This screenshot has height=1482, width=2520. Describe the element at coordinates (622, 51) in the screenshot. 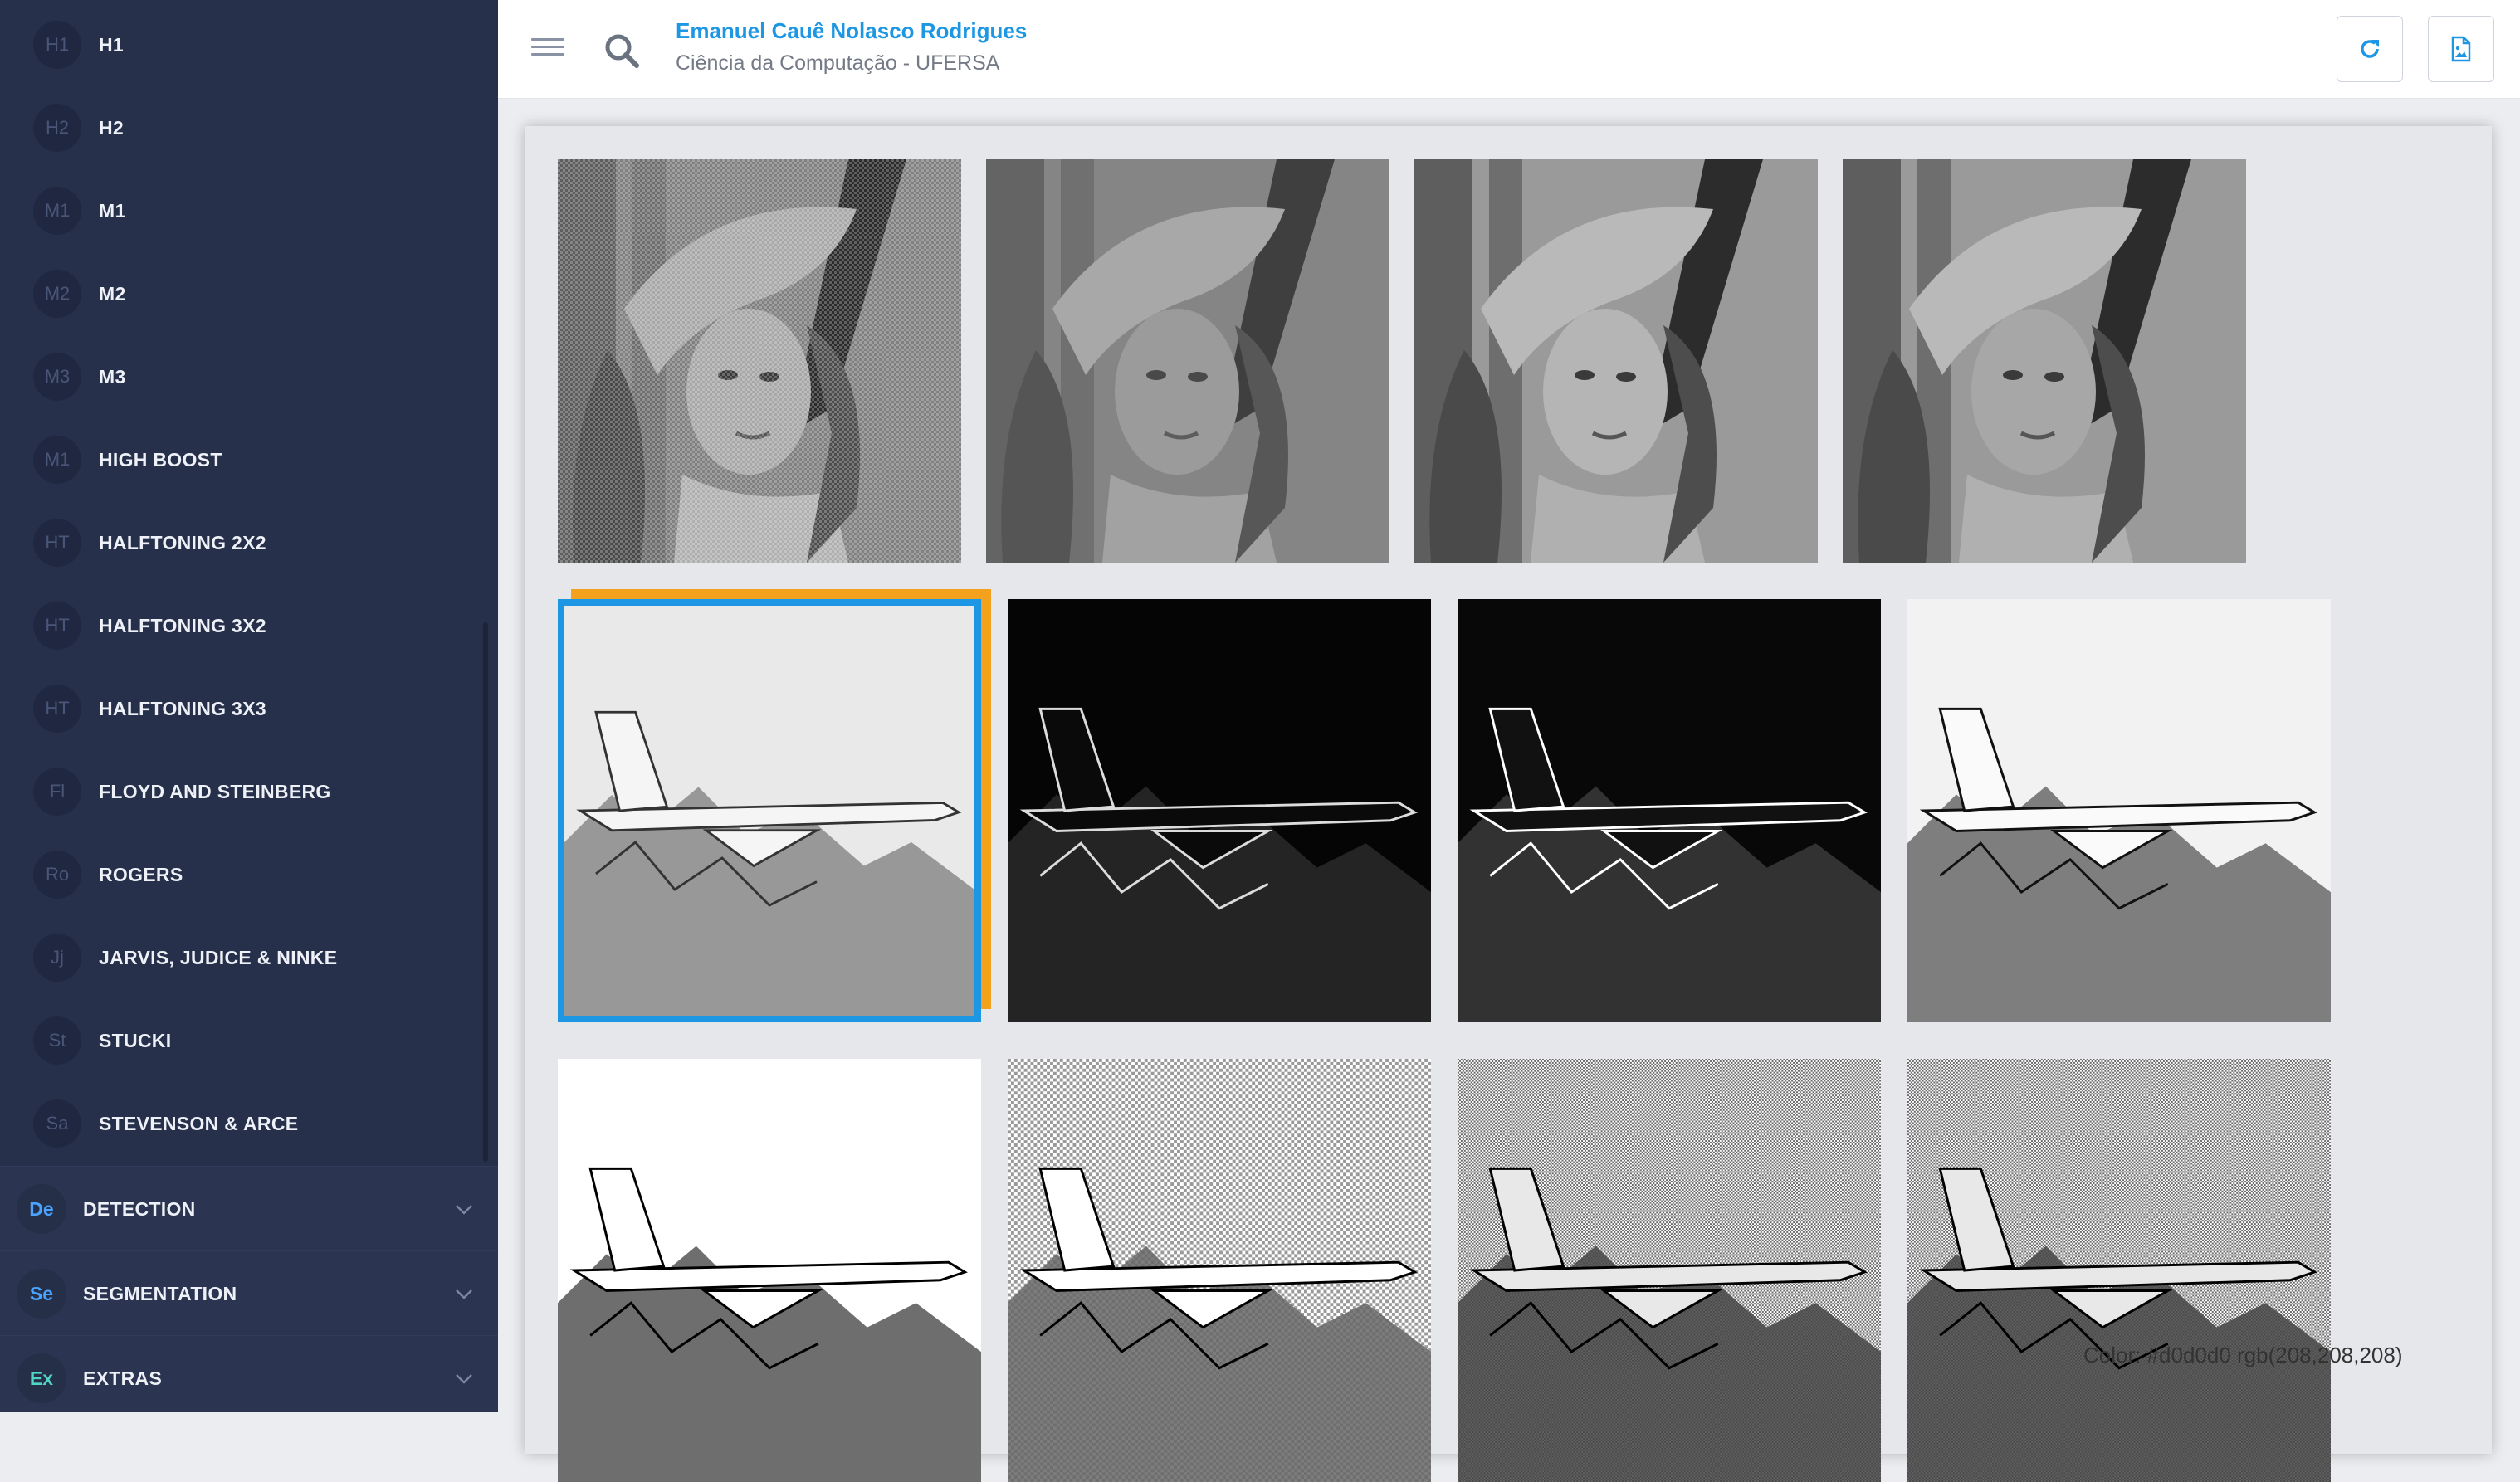

I see `search-icon` at that location.